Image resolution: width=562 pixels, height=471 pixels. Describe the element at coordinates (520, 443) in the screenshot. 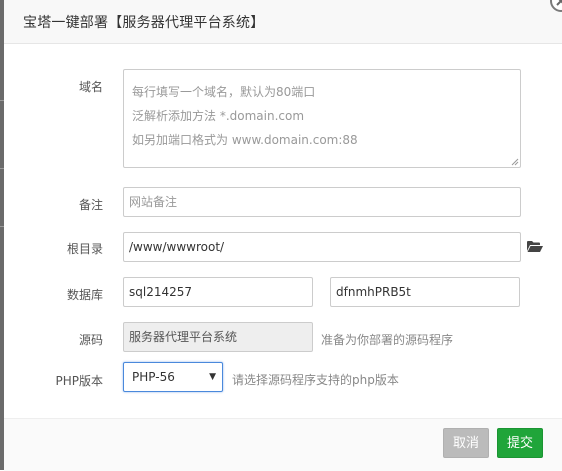

I see `submit-button: 提交` at that location.